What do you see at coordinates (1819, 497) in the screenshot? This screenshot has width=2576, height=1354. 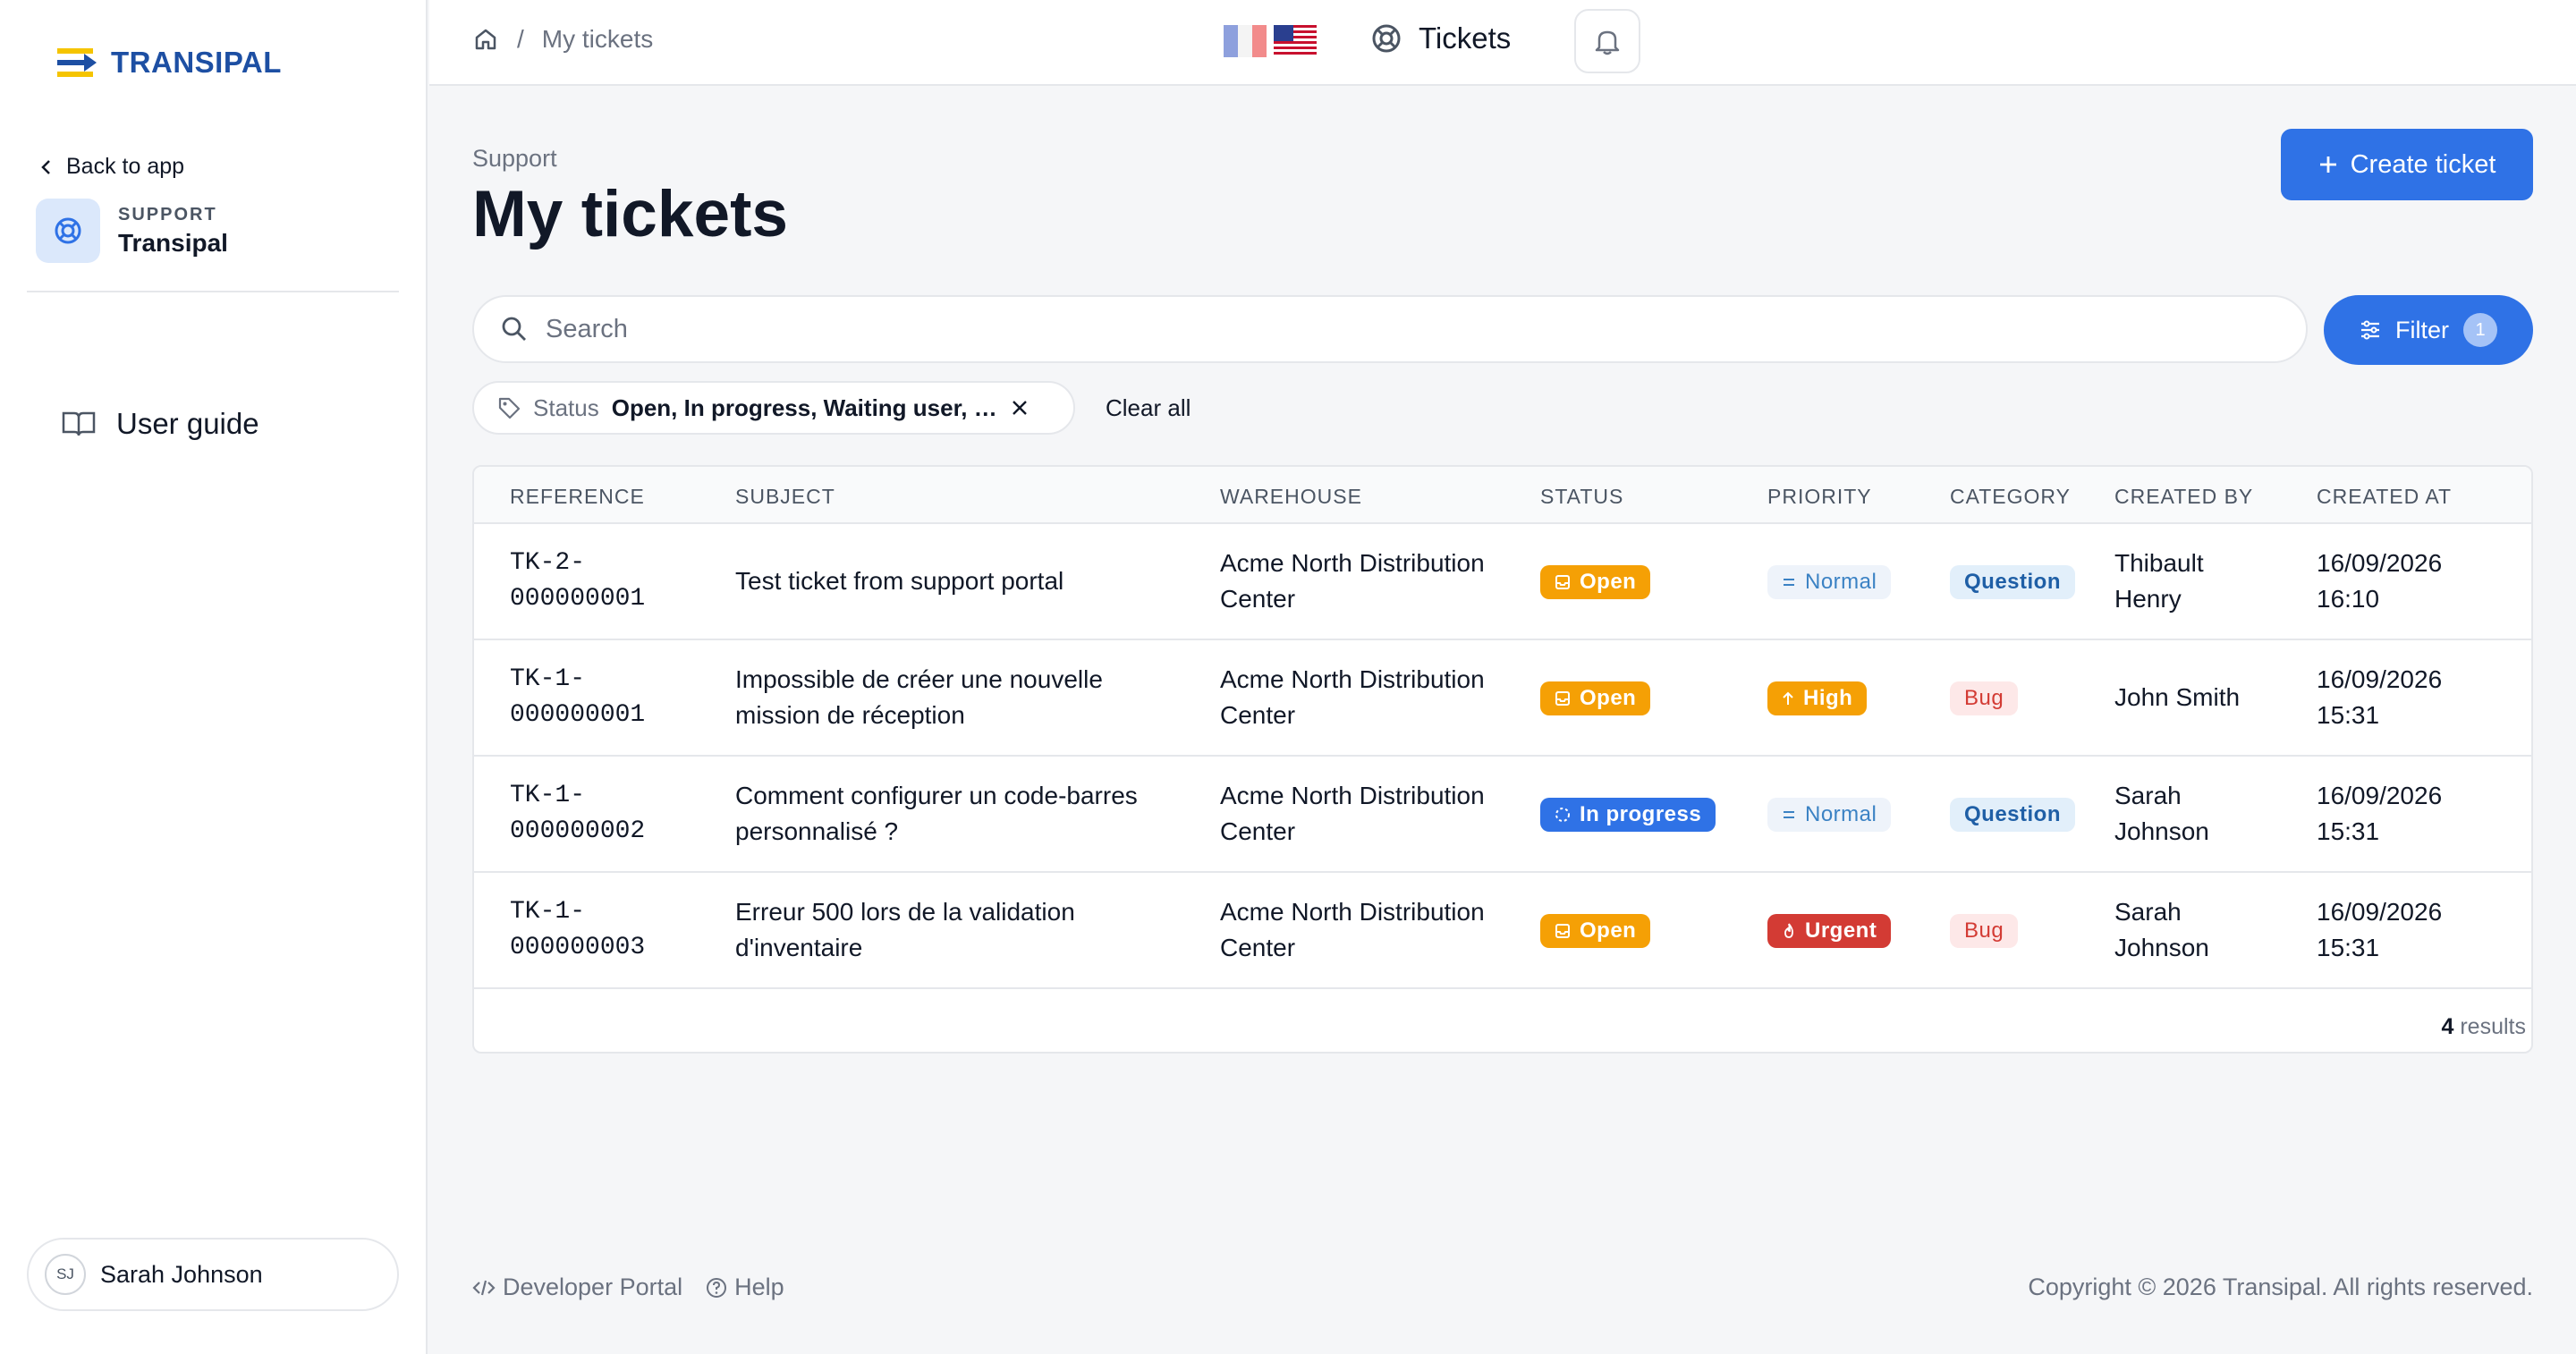 I see `header-priority: PRIORITY` at bounding box center [1819, 497].